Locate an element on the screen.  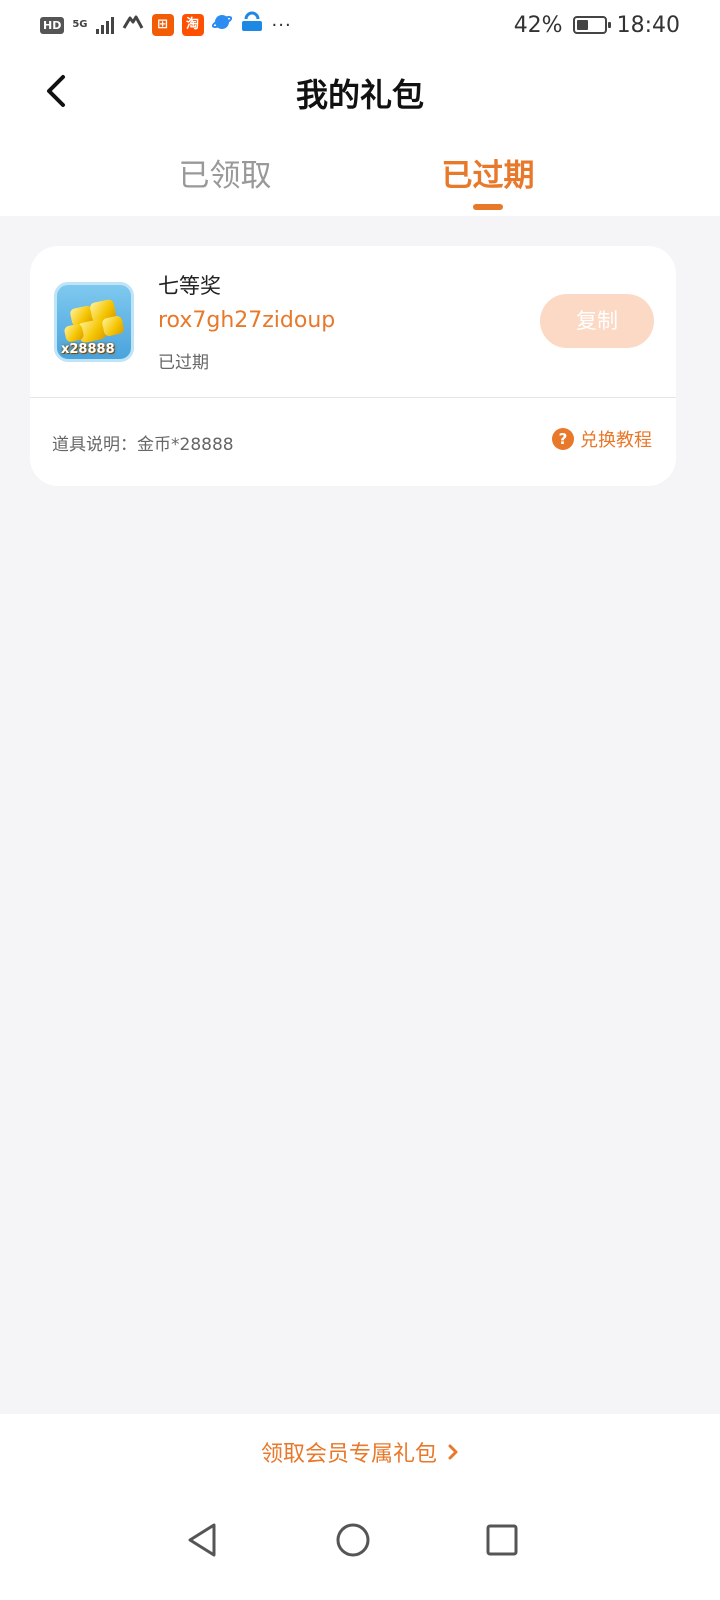
exchange-tutorial-link: ? 兑换教程 is located at coordinates (602, 439).